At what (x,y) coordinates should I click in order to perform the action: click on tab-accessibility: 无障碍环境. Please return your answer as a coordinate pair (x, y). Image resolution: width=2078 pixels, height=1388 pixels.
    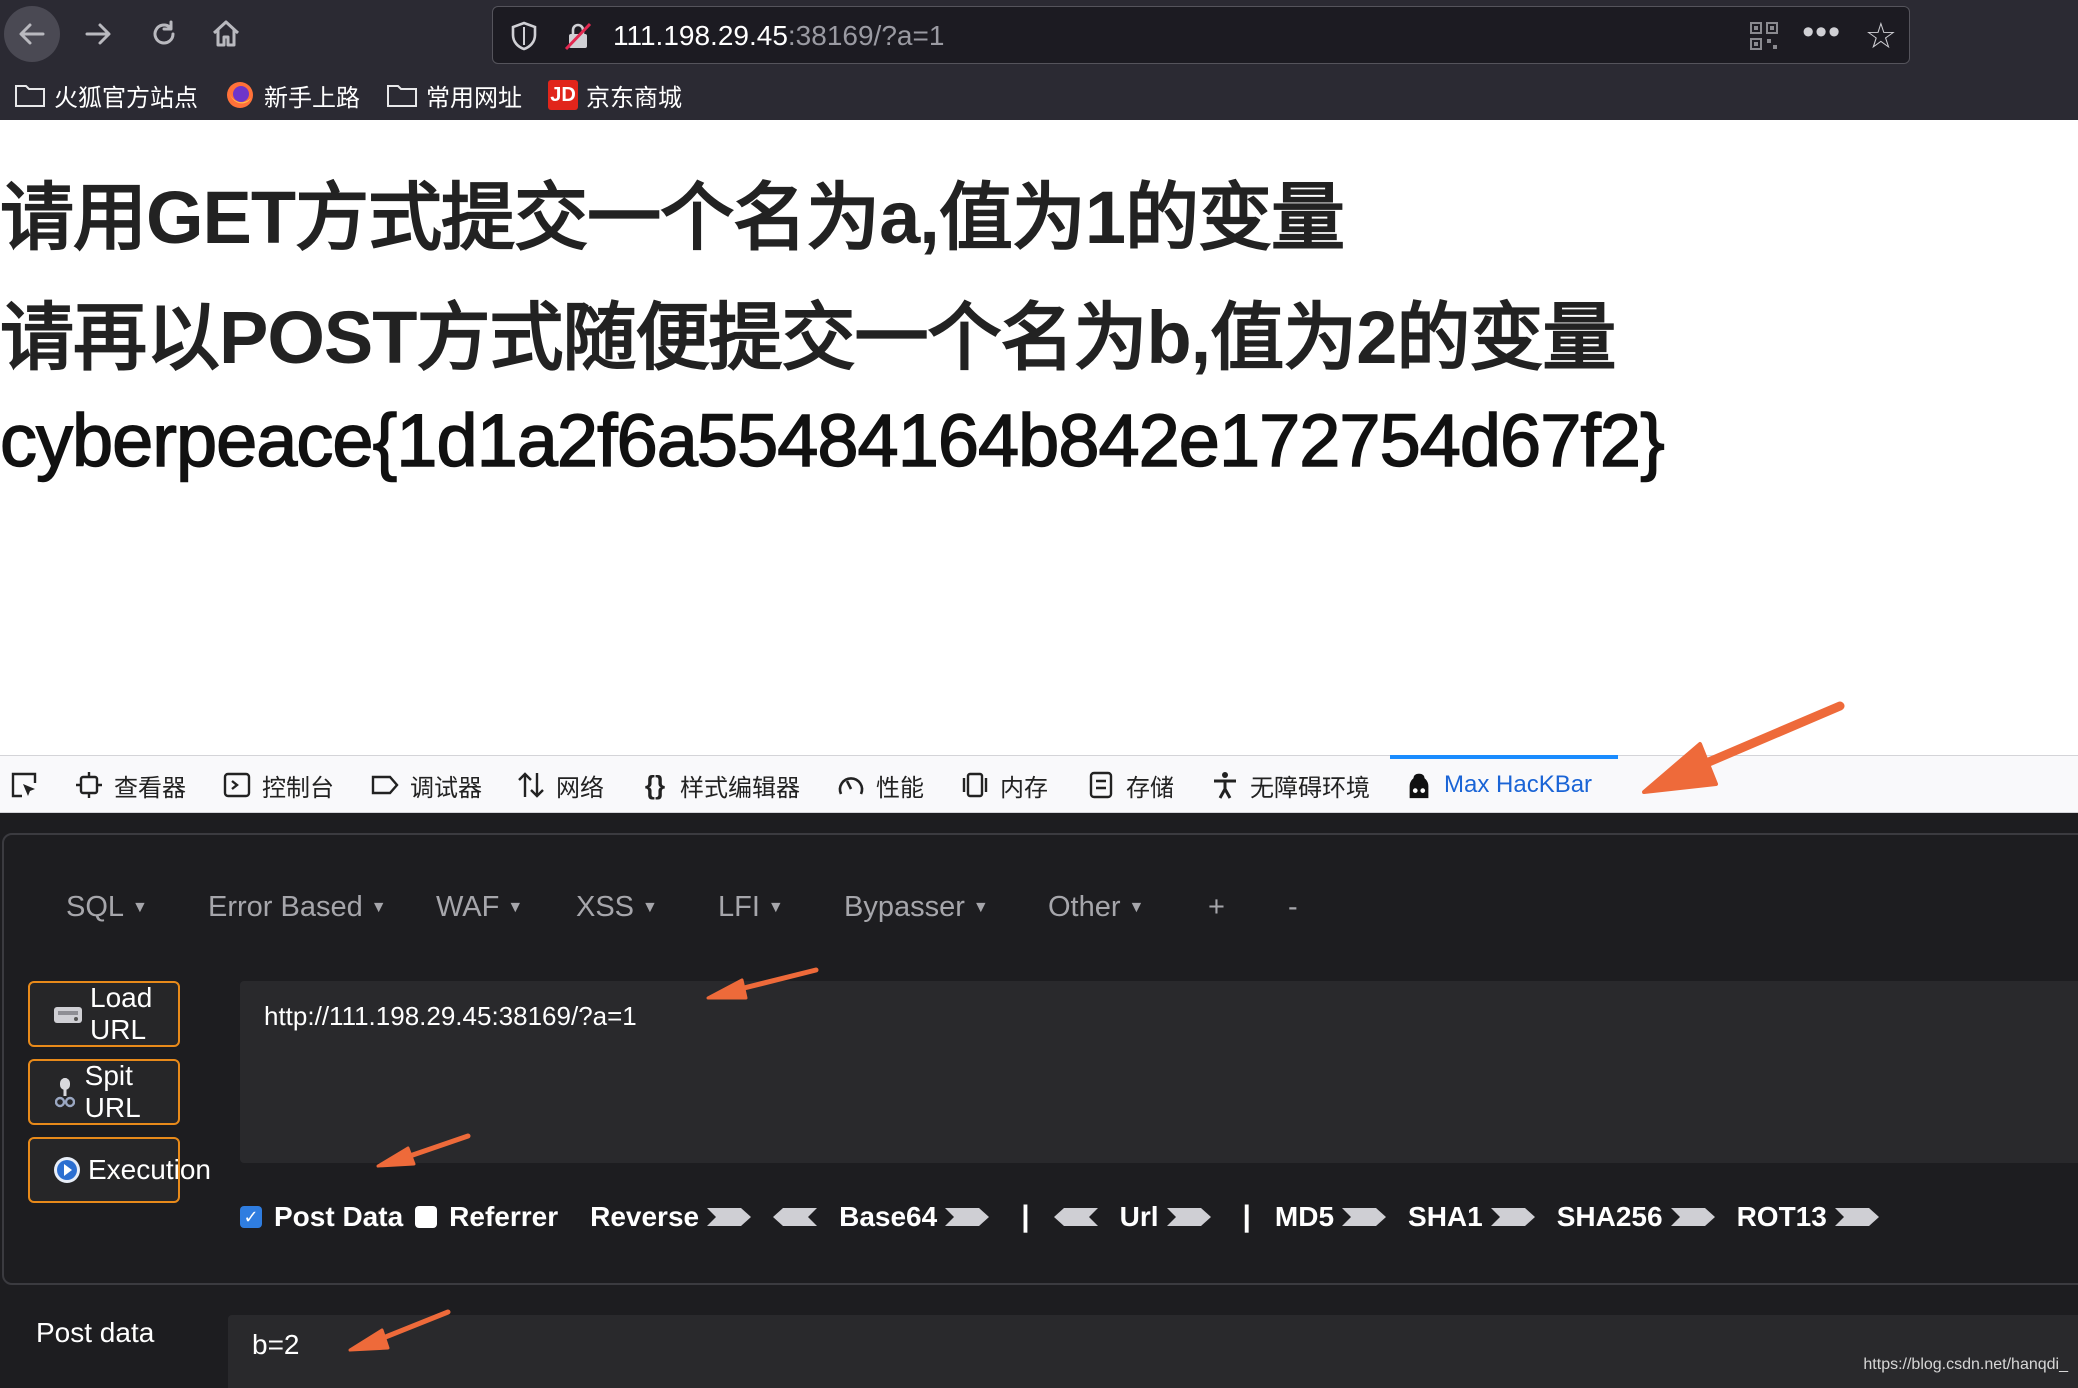
    Looking at the image, I should click on (1290, 785).